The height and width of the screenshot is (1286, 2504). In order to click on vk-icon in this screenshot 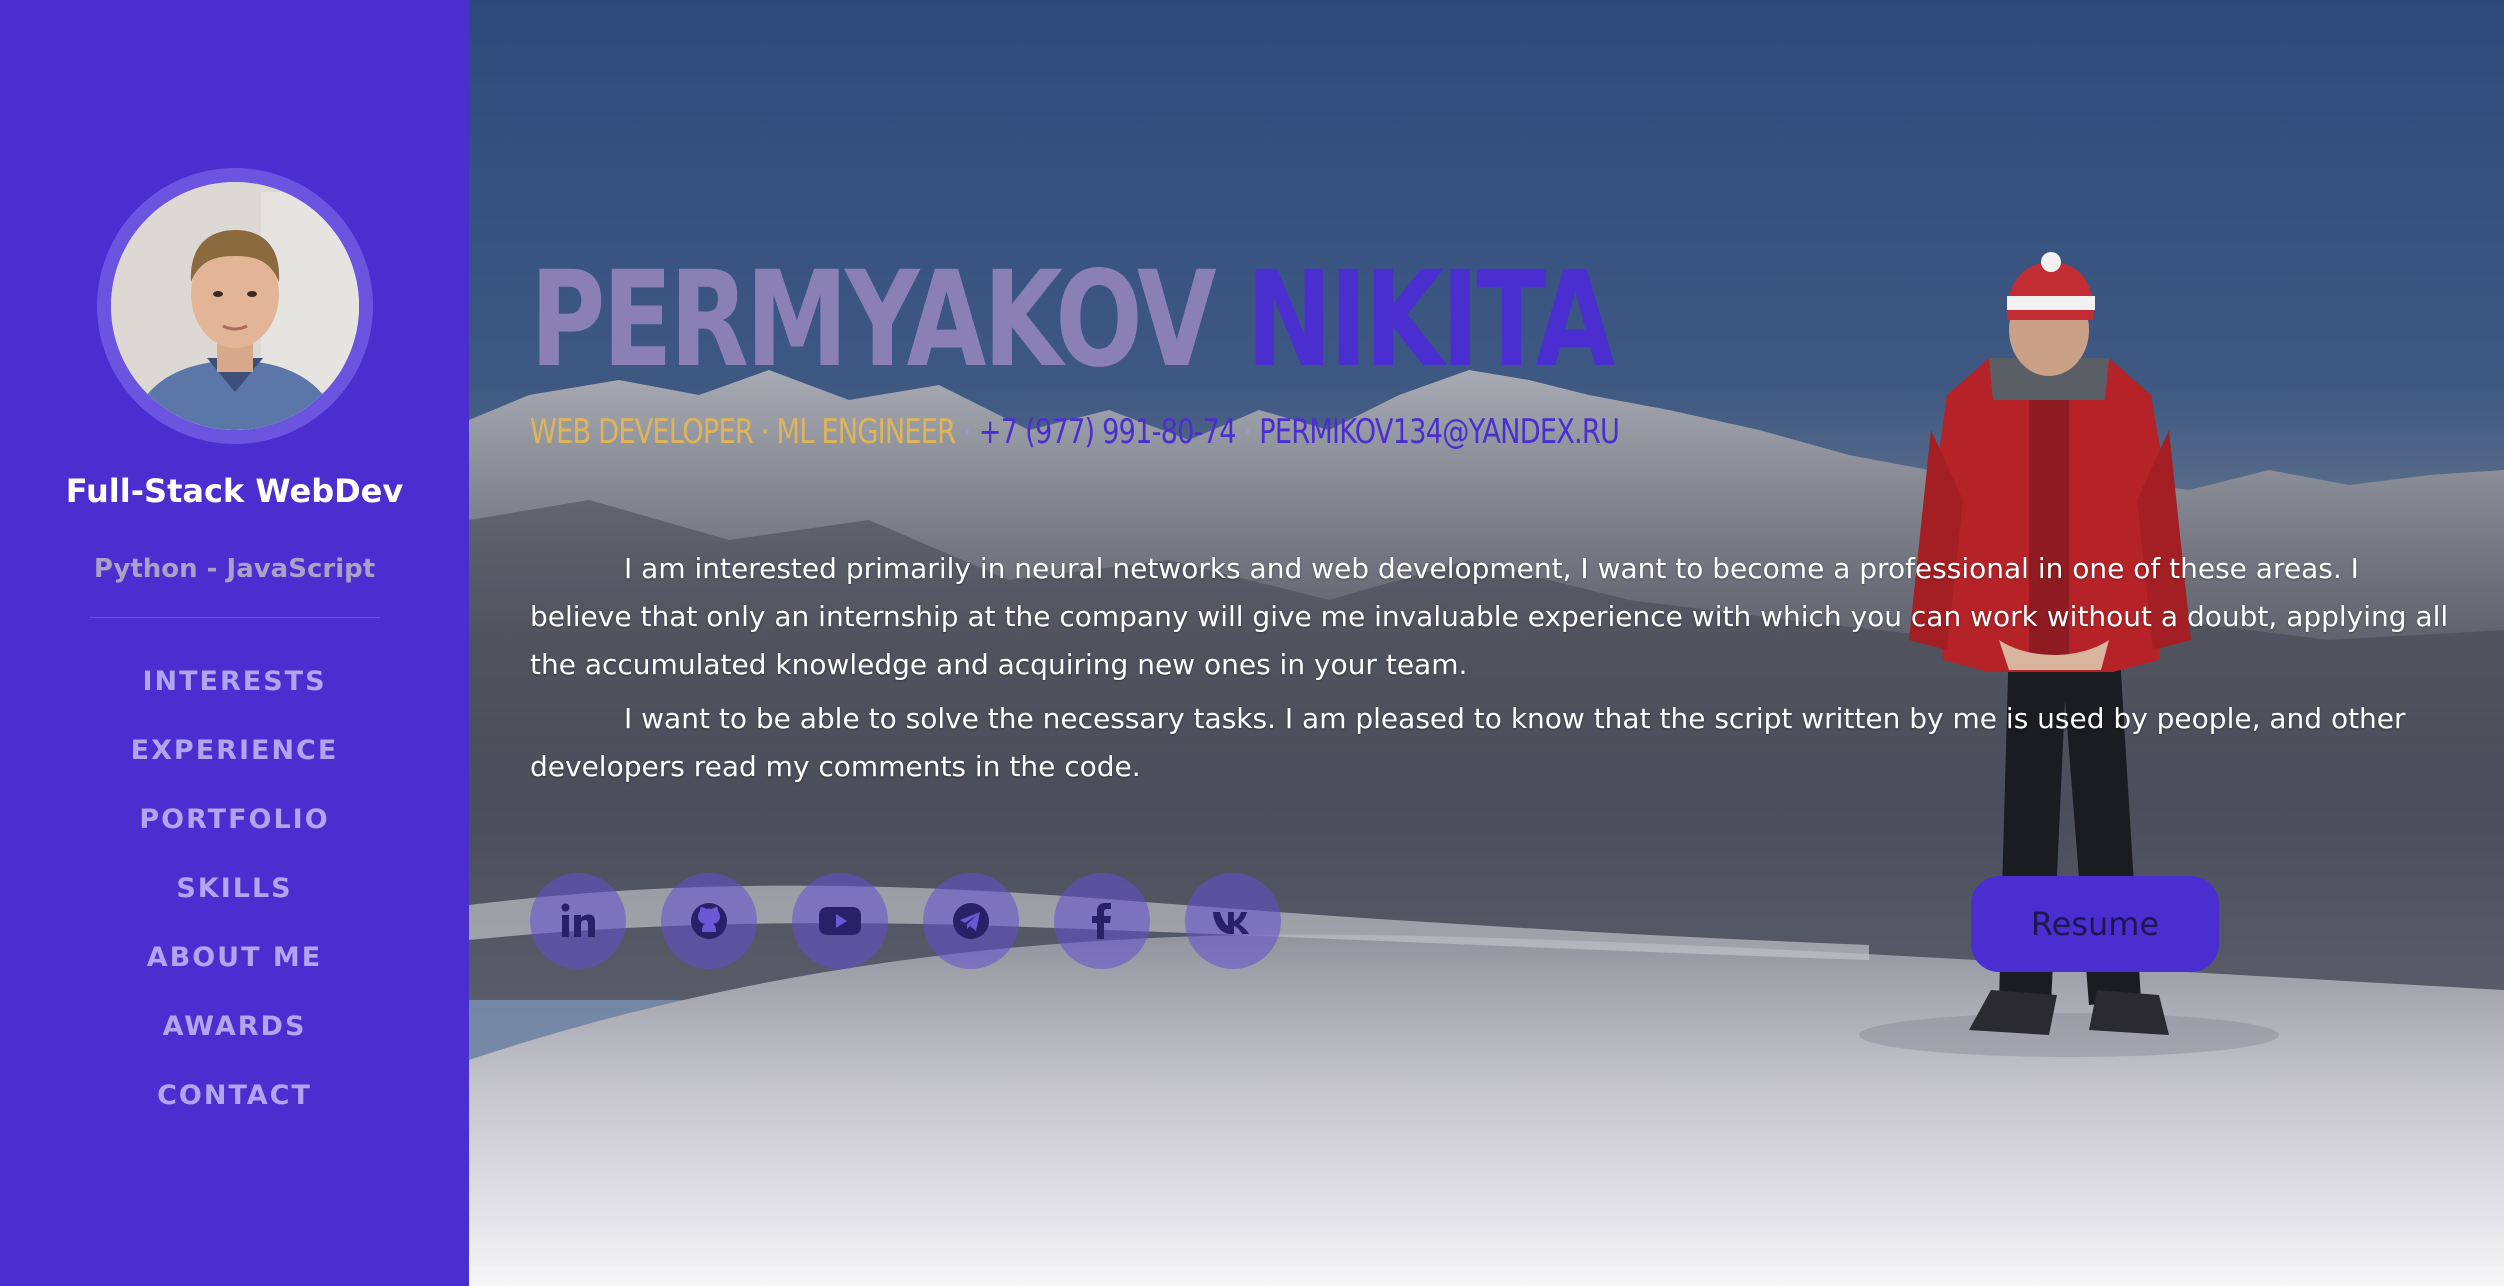, I will do `click(1231, 923)`.